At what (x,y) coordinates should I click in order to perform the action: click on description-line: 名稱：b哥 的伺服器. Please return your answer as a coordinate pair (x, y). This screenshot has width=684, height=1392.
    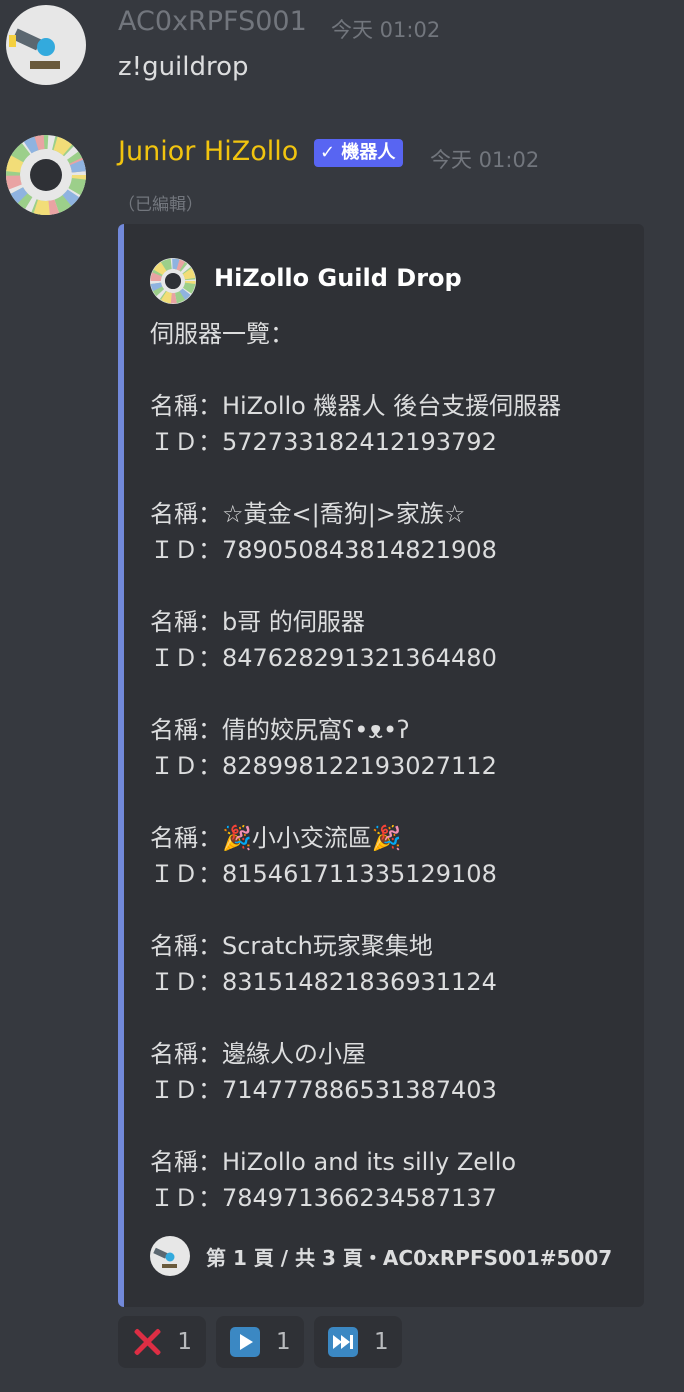
    Looking at the image, I should click on (257, 622).